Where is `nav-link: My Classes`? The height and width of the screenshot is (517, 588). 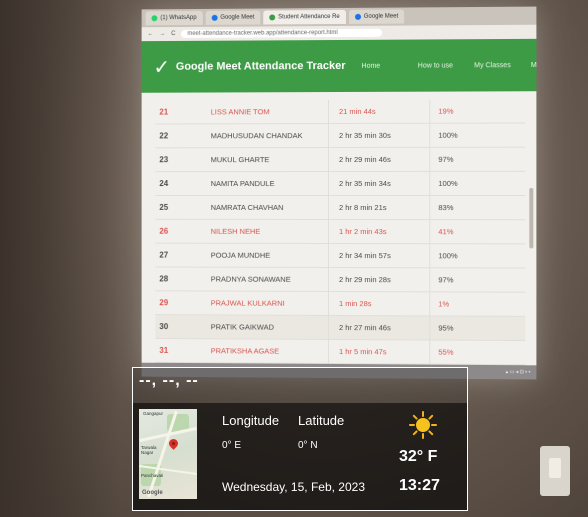 nav-link: My Classes is located at coordinates (493, 65).